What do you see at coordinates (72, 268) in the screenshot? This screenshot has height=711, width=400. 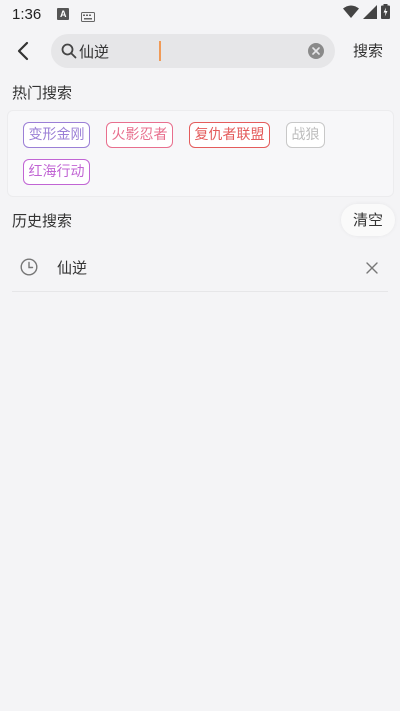 I see `history-item-label: 仙逆` at bounding box center [72, 268].